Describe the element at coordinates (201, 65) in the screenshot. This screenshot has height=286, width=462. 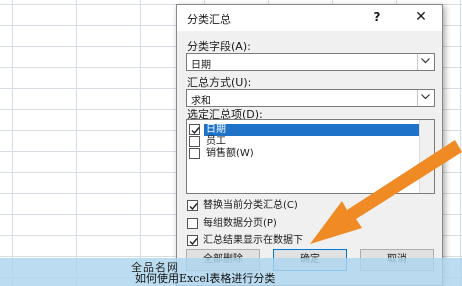
I see `group-by-value: 日期` at that location.